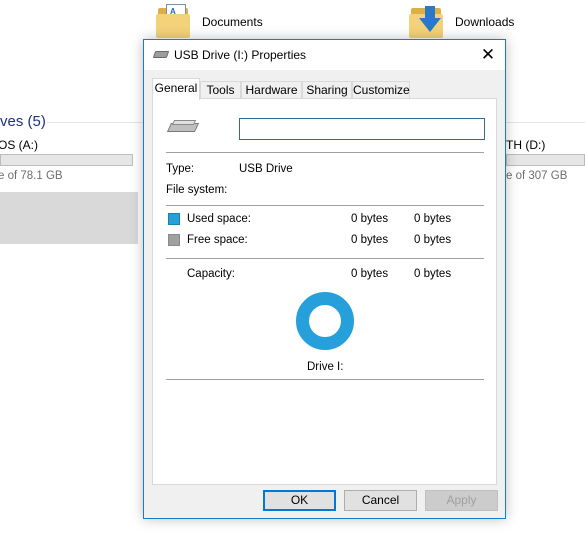  I want to click on drive-tile-selection, so click(69, 218).